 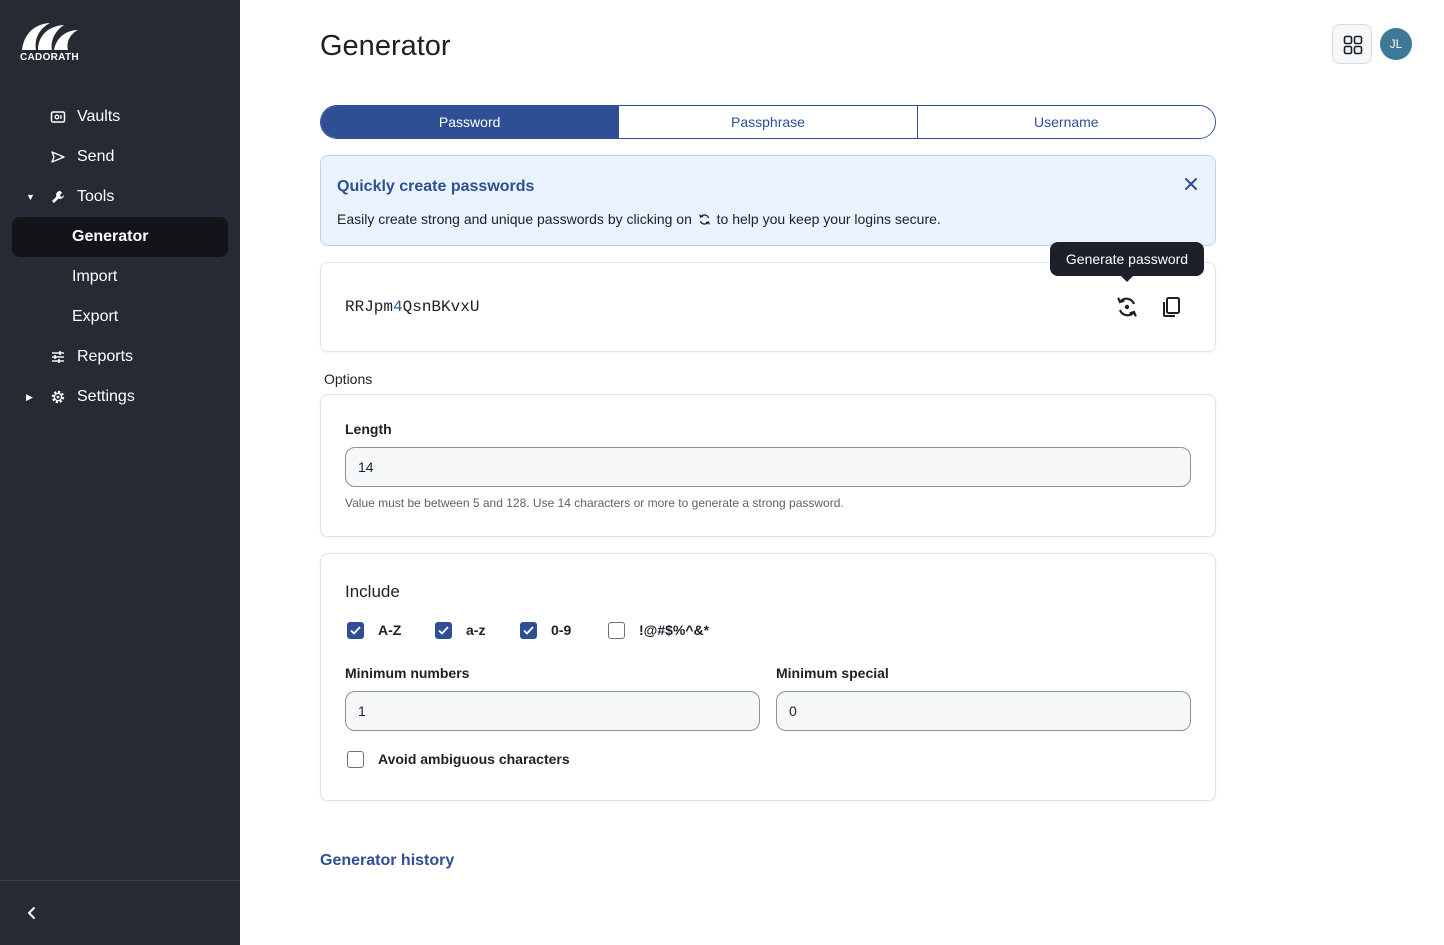 I want to click on password-part: QsnBKvxU, so click(x=441, y=307).